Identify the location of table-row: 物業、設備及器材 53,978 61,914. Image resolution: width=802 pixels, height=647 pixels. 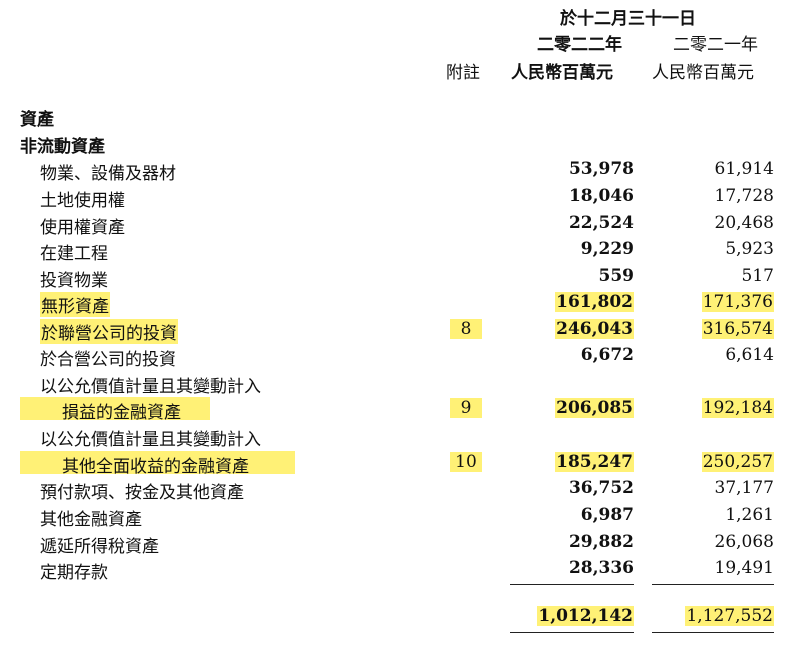
(401, 170).